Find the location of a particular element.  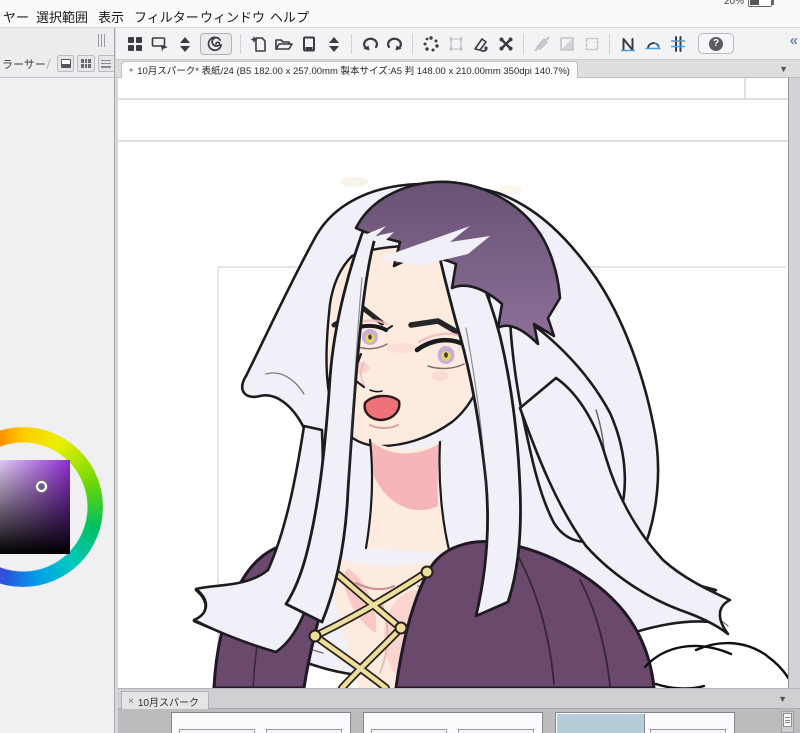

sketch-strokes is located at coordinates (715, 664).